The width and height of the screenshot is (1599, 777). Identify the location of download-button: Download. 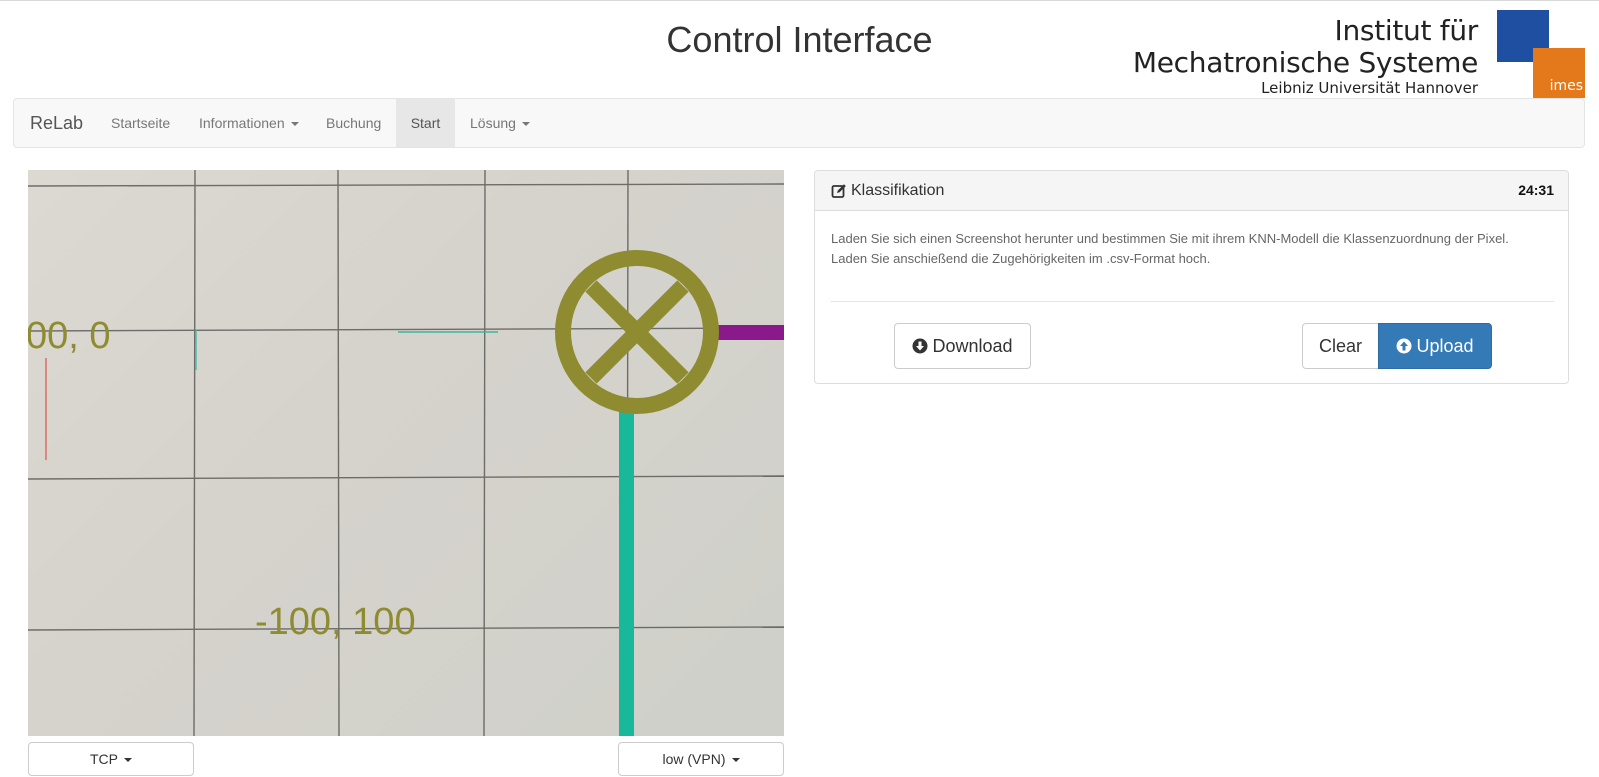
(962, 346).